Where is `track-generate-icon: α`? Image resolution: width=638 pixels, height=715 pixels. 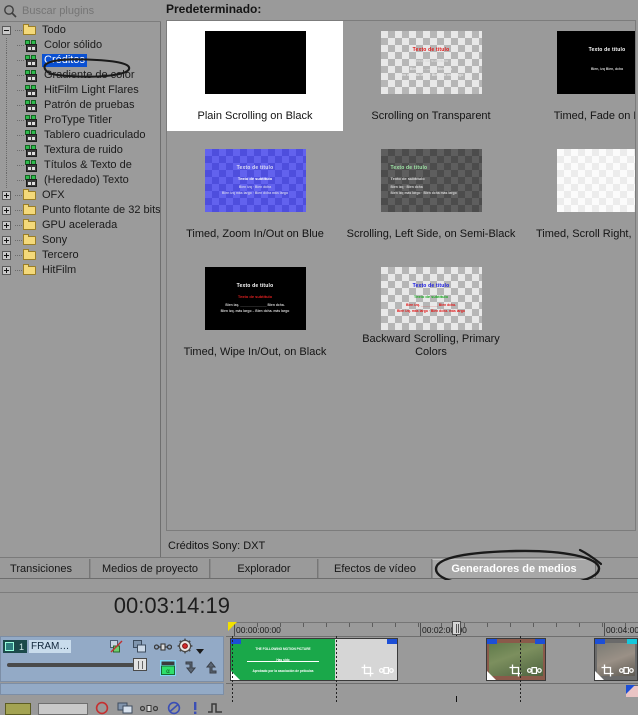 track-generate-icon: α is located at coordinates (167, 667).